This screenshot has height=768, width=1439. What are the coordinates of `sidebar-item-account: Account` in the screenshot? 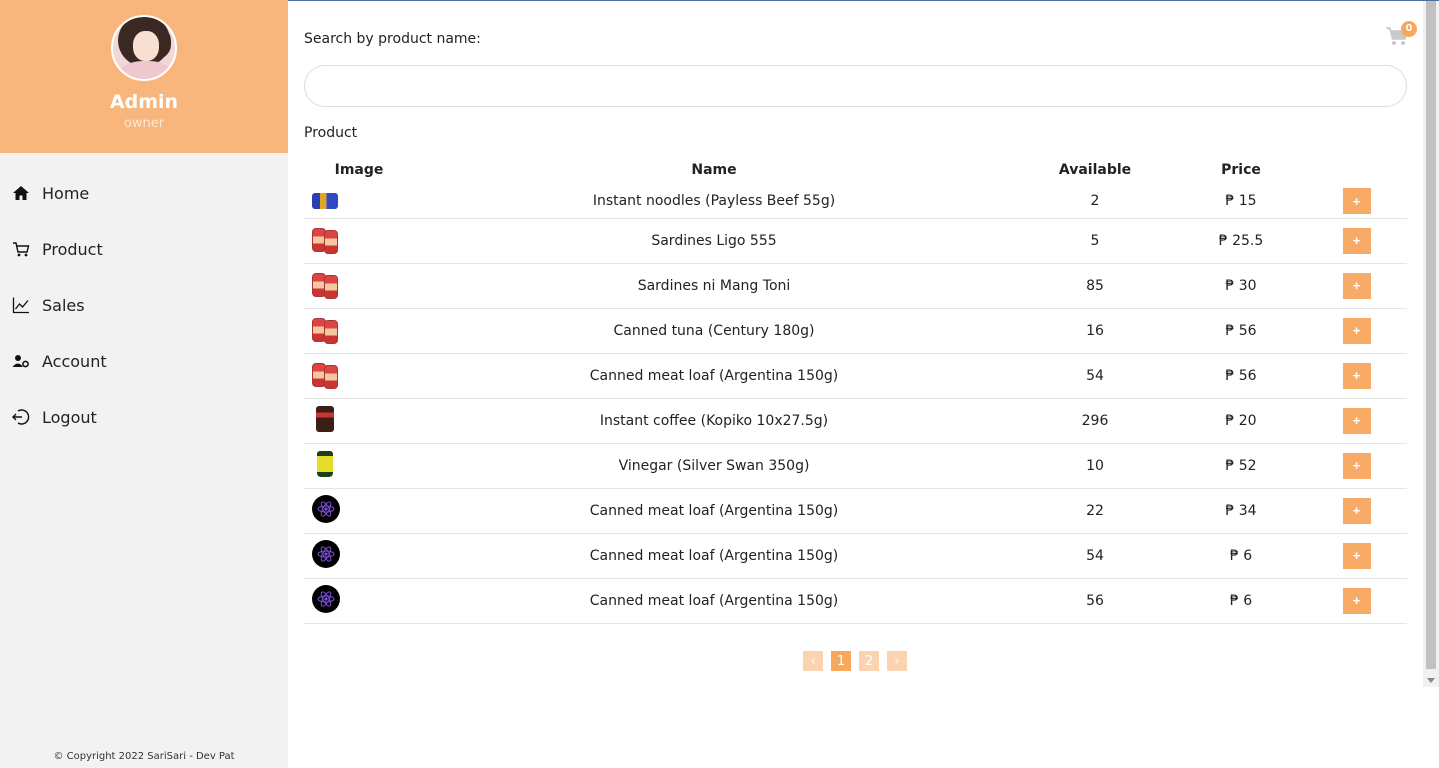 It's located at (144, 361).